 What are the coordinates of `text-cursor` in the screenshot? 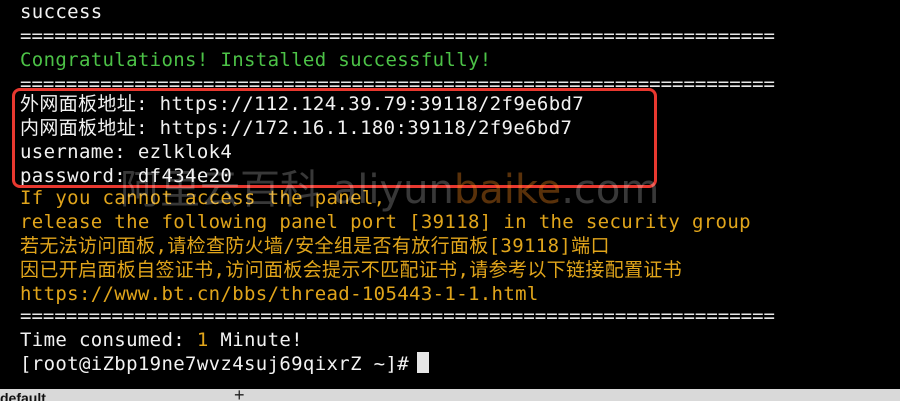 It's located at (423, 362).